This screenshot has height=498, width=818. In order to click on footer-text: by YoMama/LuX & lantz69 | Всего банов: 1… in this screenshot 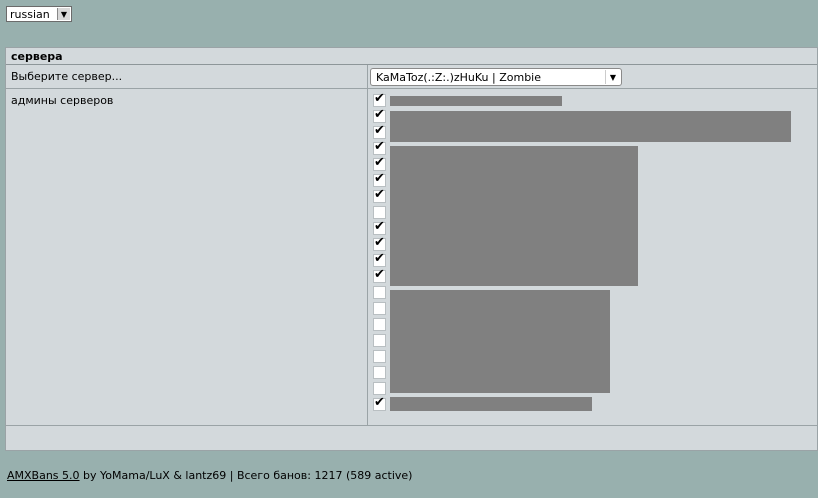, I will do `click(246, 475)`.